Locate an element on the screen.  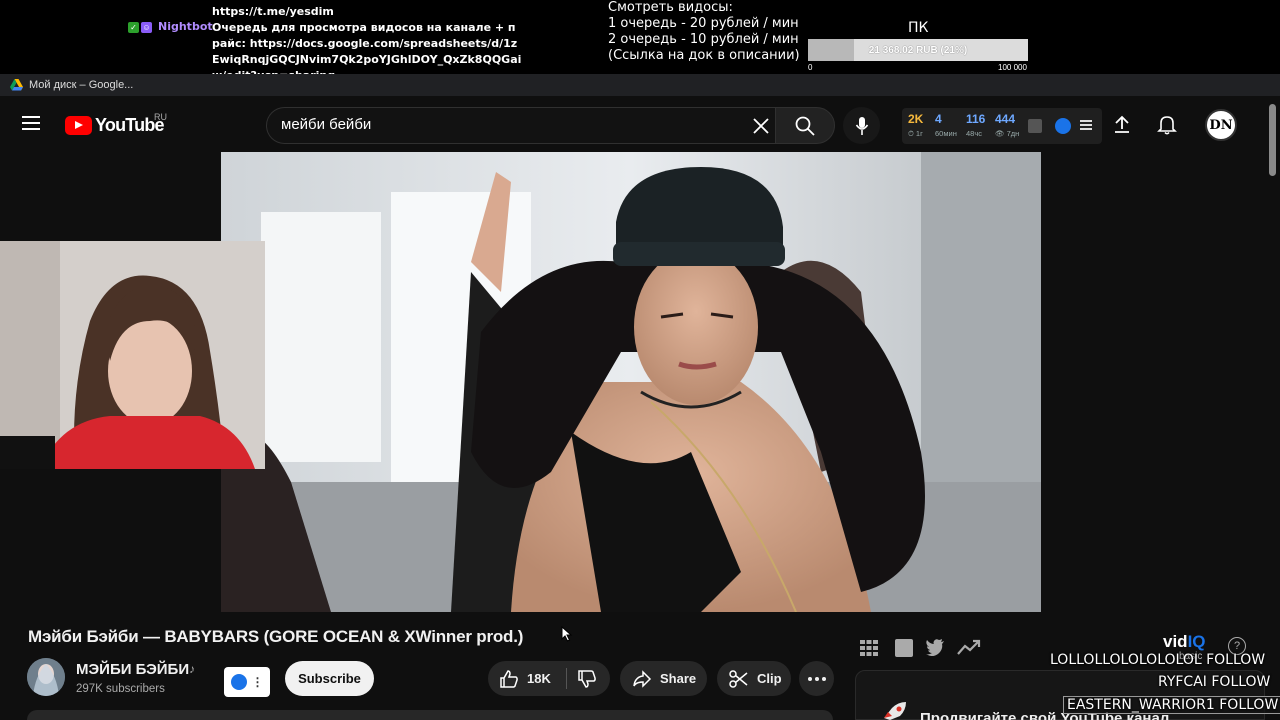
search-button is located at coordinates (805, 125).